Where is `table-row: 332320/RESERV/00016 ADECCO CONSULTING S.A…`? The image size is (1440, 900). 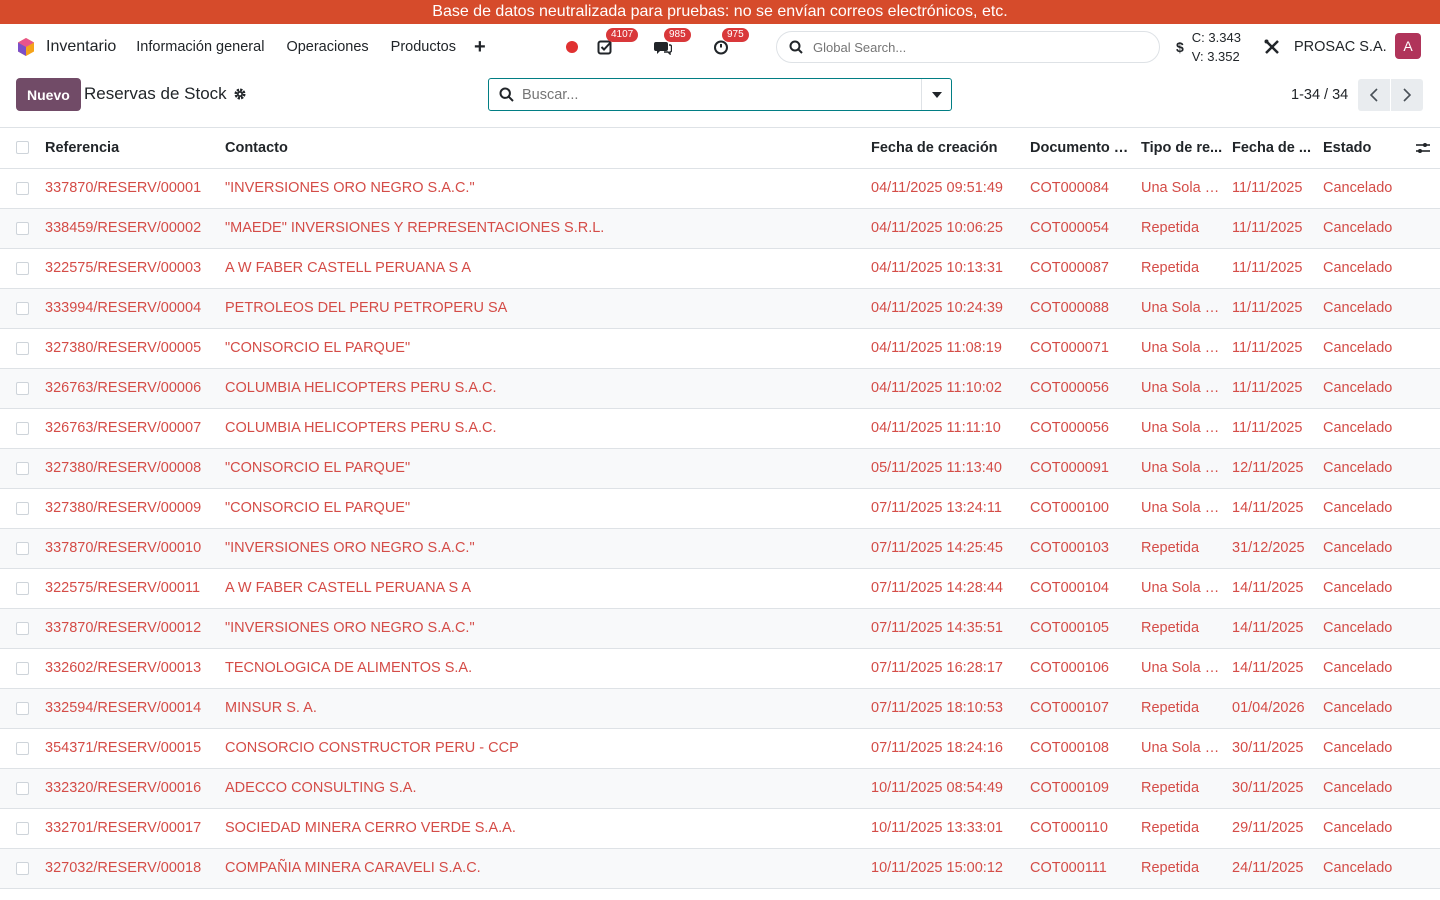
table-row: 332320/RESERV/00016 ADECCO CONSULTING S.A… is located at coordinates (720, 788).